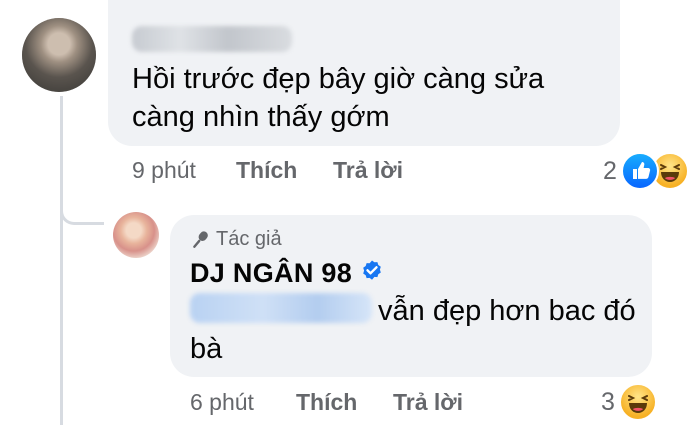 The image size is (700, 425). What do you see at coordinates (136, 235) in the screenshot?
I see `page-avatar` at bounding box center [136, 235].